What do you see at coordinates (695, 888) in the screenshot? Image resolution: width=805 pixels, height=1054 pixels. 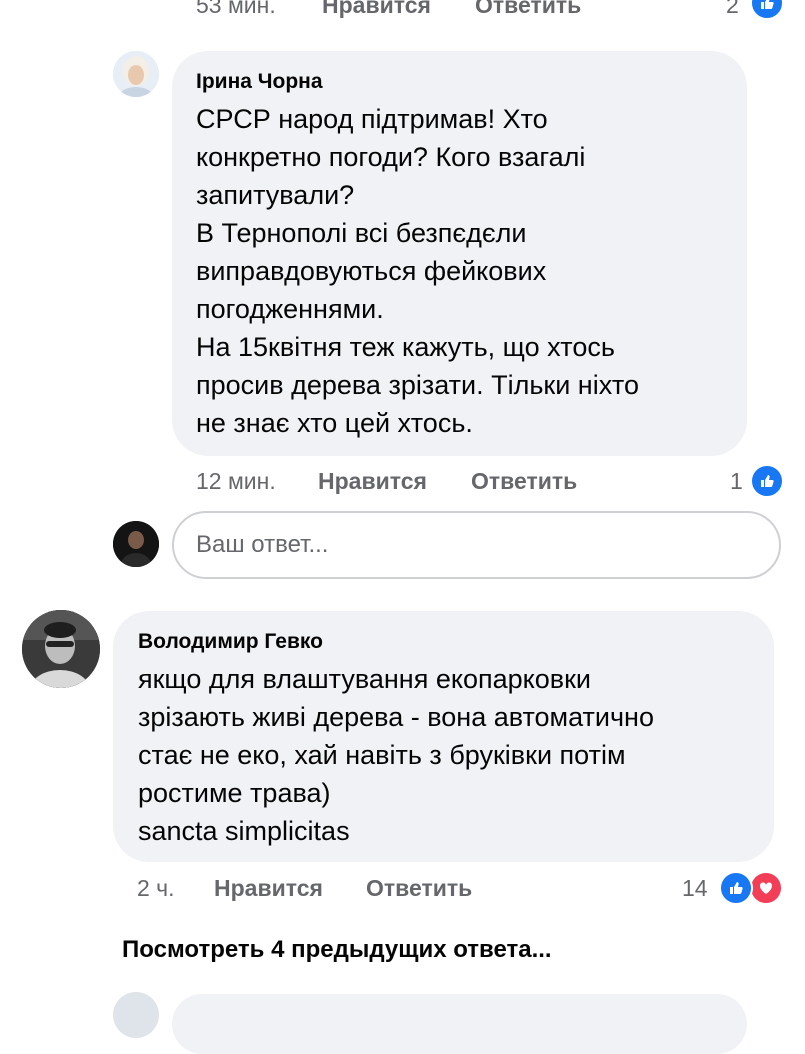 I see `reaction-count: 14` at bounding box center [695, 888].